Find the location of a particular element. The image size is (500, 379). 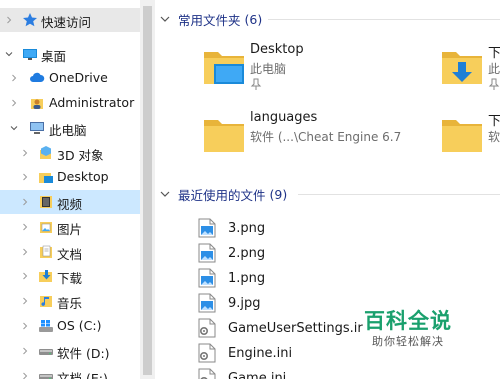

scrollbar-thumb is located at coordinates (147, 190).